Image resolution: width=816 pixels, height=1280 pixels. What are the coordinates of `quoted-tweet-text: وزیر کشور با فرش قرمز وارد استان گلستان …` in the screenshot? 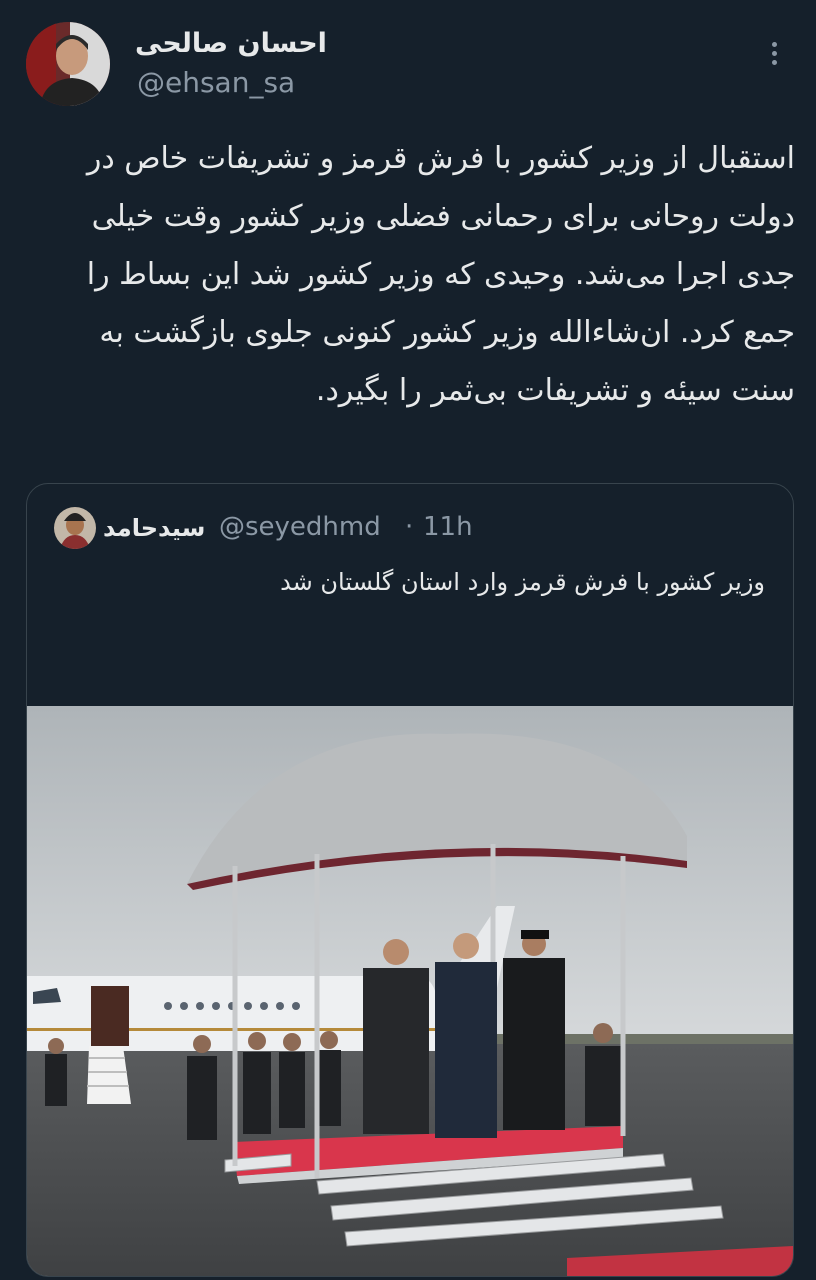 It's located at (522, 582).